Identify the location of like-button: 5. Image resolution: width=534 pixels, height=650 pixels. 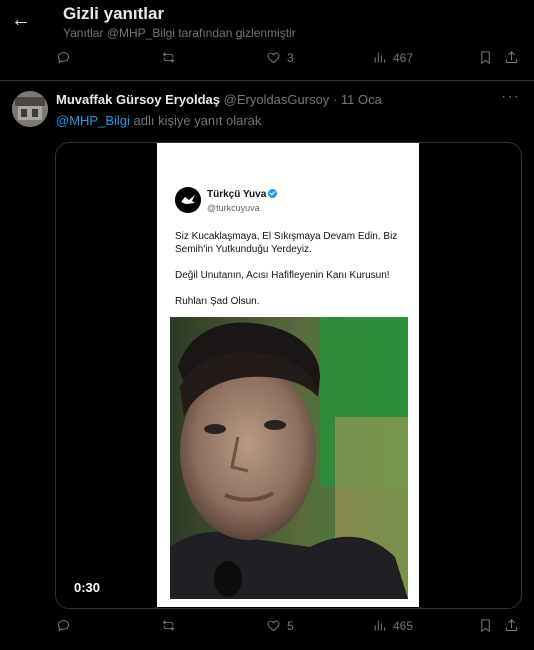
(280, 625).